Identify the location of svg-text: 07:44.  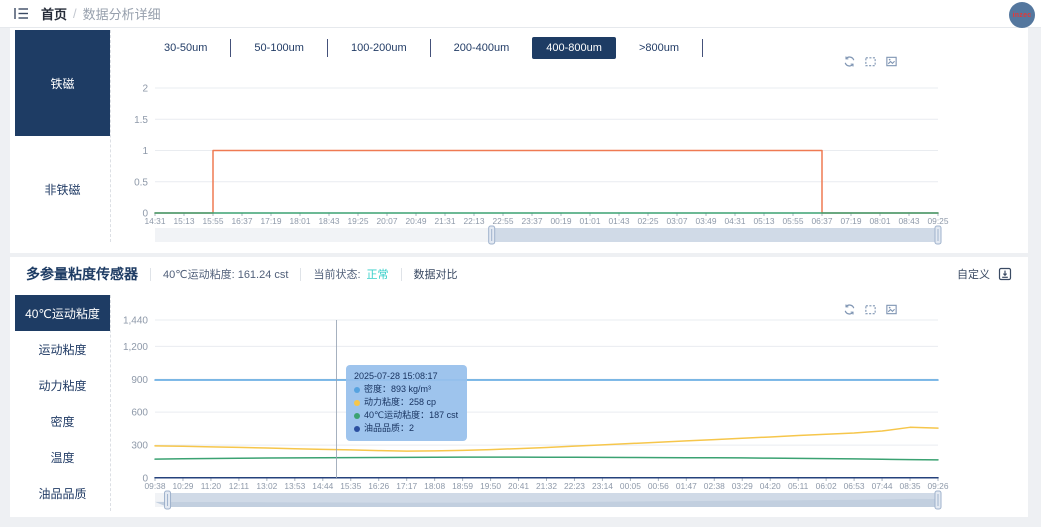
(882, 486).